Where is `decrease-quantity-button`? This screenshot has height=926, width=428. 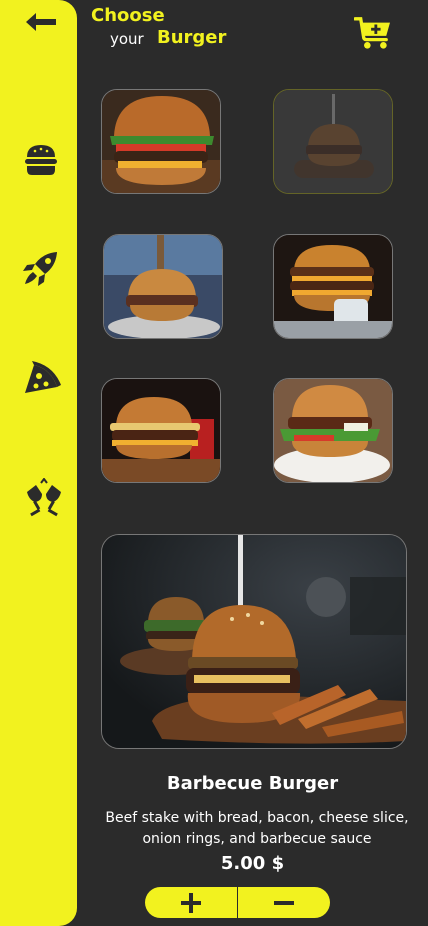 decrease-quantity-button is located at coordinates (283, 902).